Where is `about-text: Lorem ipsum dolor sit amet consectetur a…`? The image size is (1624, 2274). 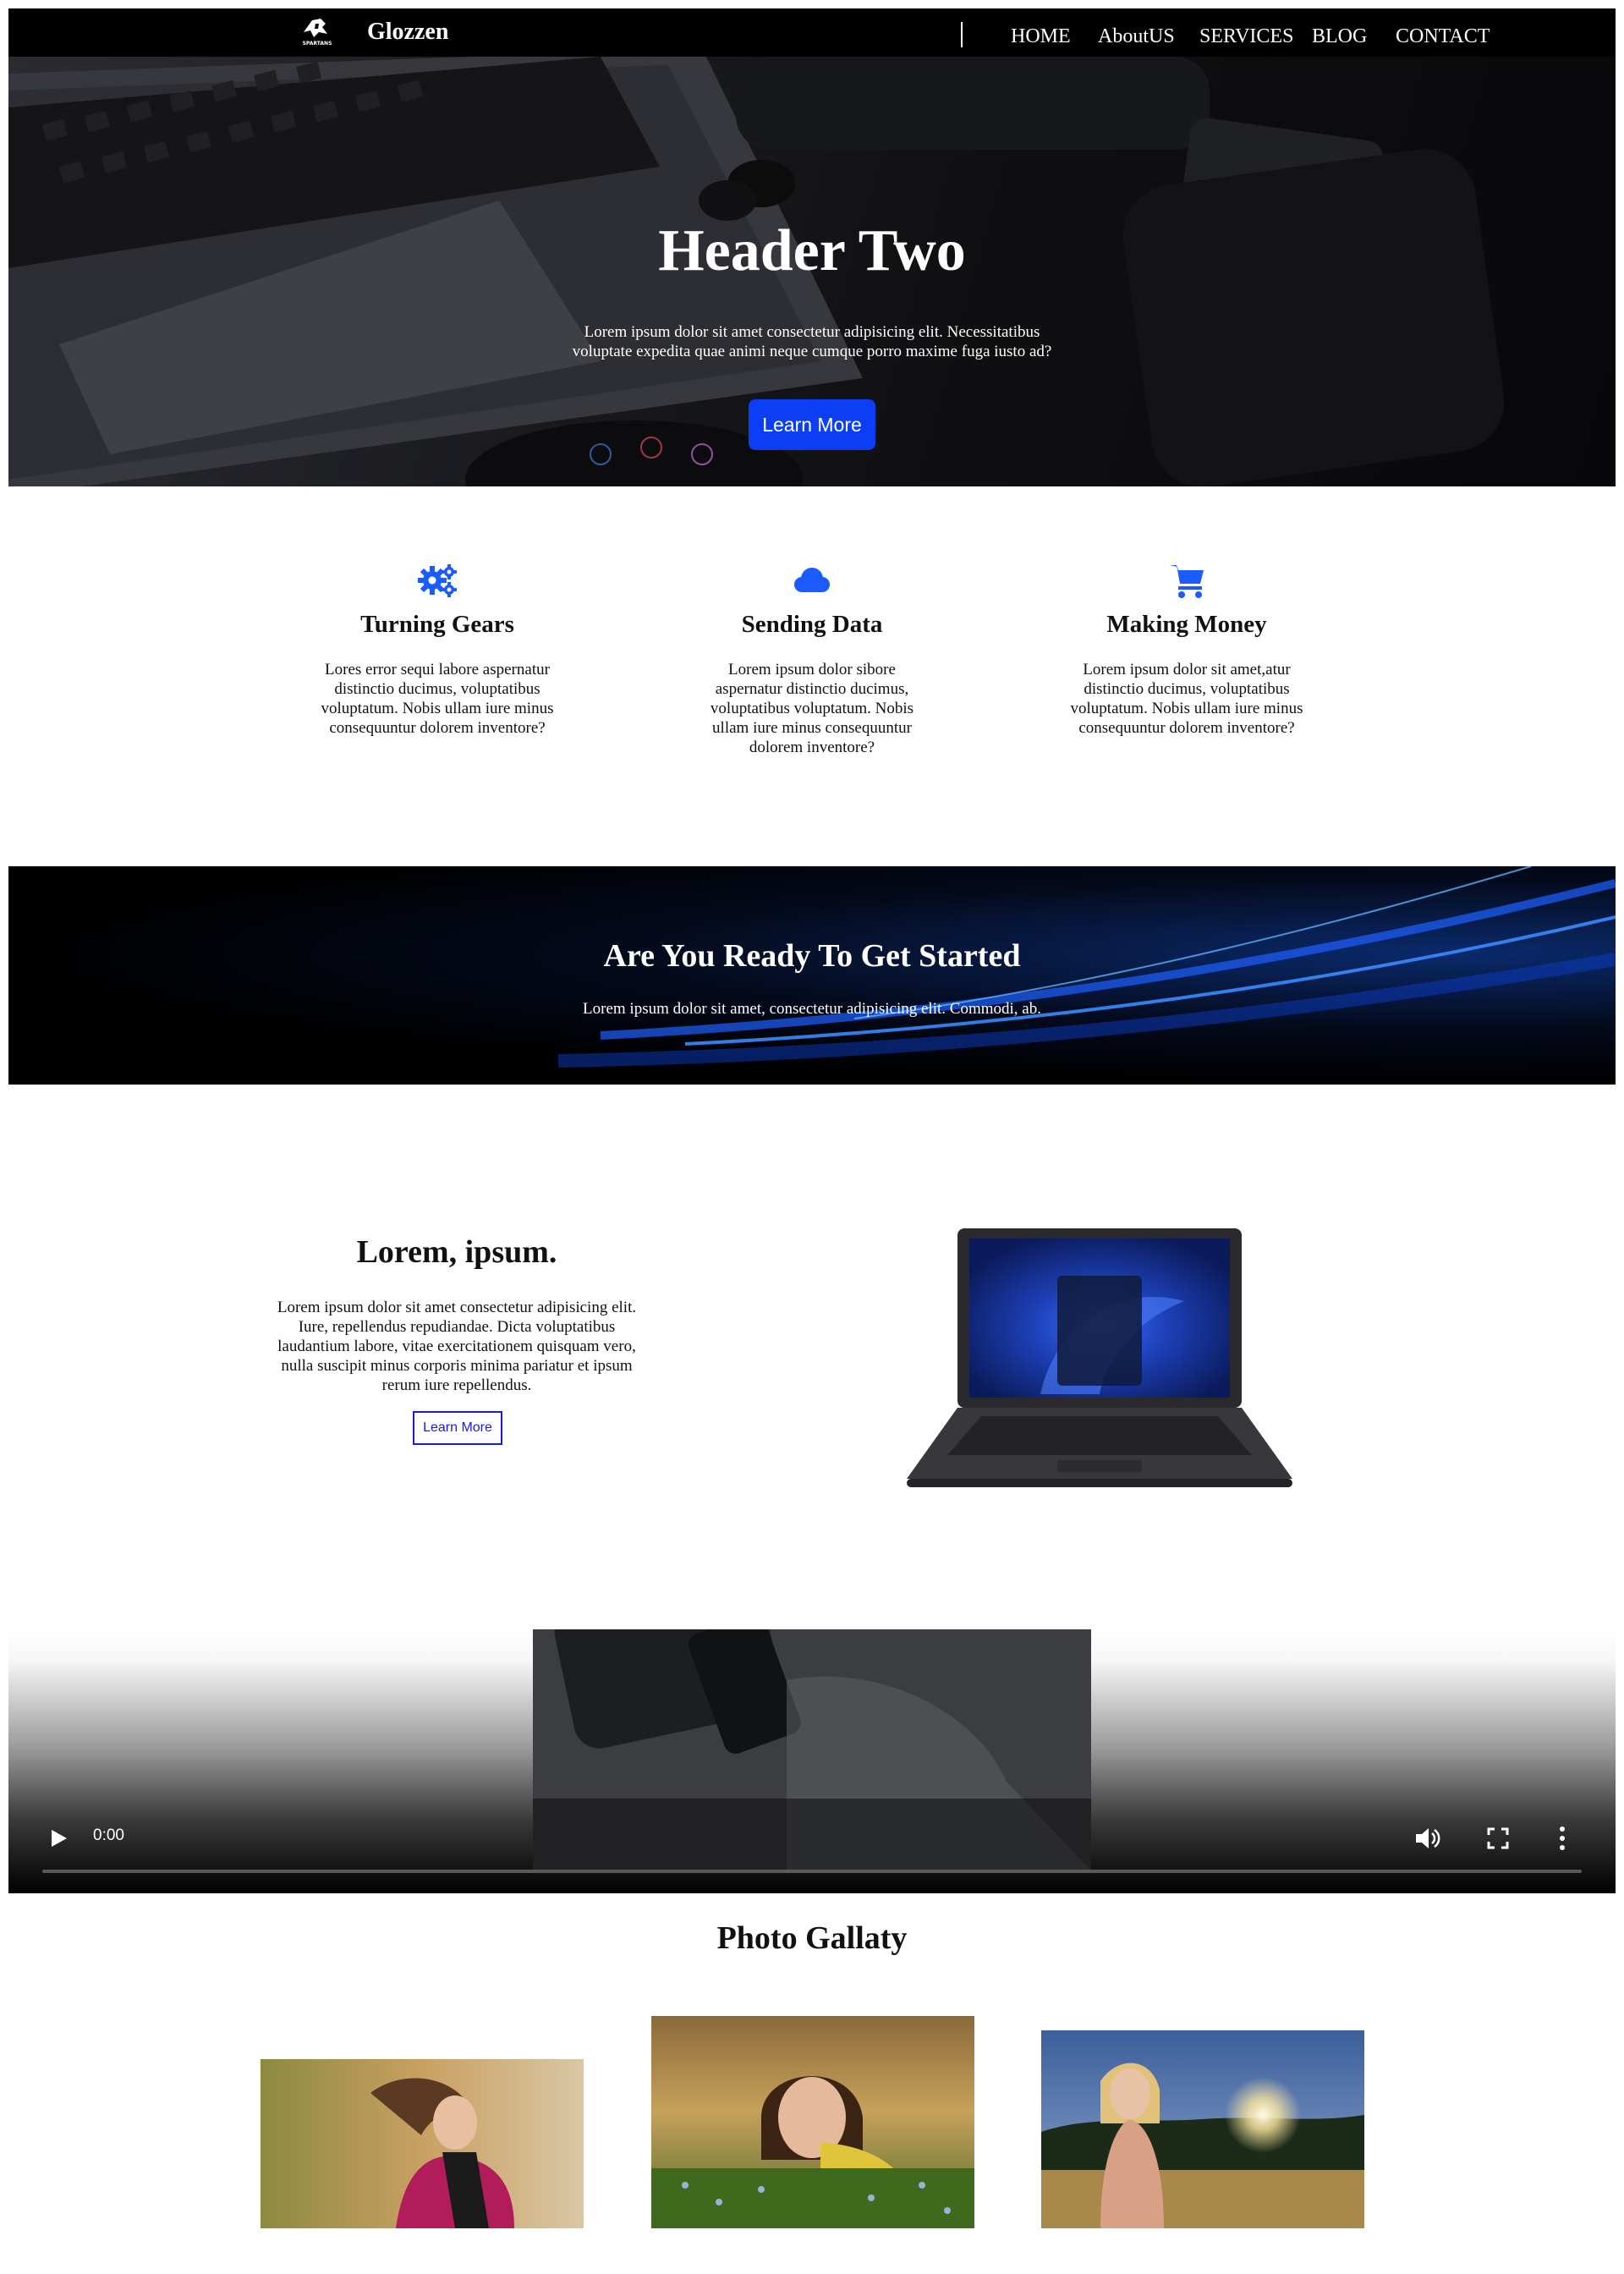
about-text: Lorem ipsum dolor sit amet consectetur a… is located at coordinates (457, 1346).